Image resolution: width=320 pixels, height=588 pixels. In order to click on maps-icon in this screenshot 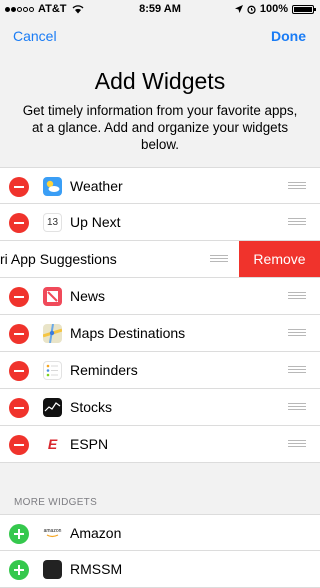, I will do `click(52, 333)`.